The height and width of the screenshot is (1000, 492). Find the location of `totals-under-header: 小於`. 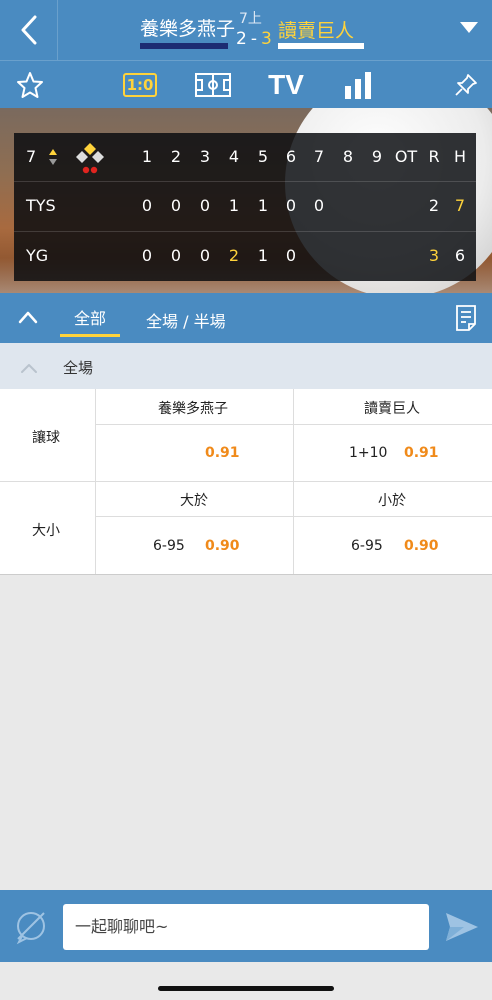

totals-under-header: 小於 is located at coordinates (392, 501).